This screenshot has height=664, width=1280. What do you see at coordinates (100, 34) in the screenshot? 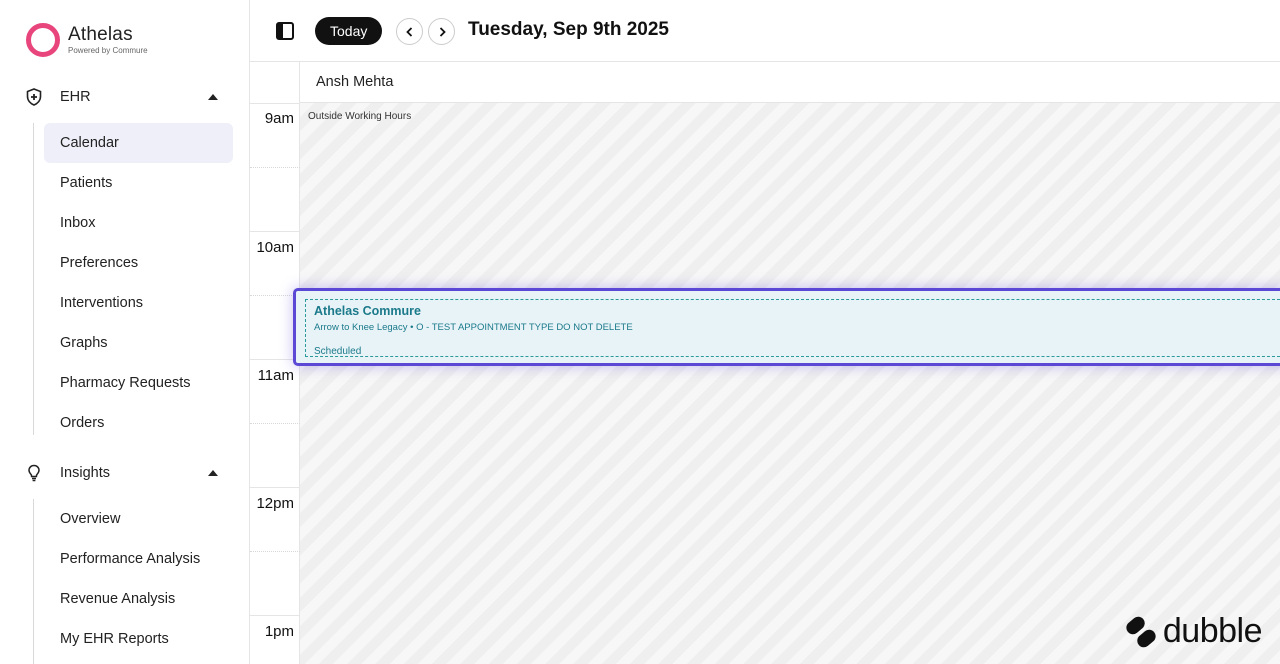
I see `brand-name: Athelas` at bounding box center [100, 34].